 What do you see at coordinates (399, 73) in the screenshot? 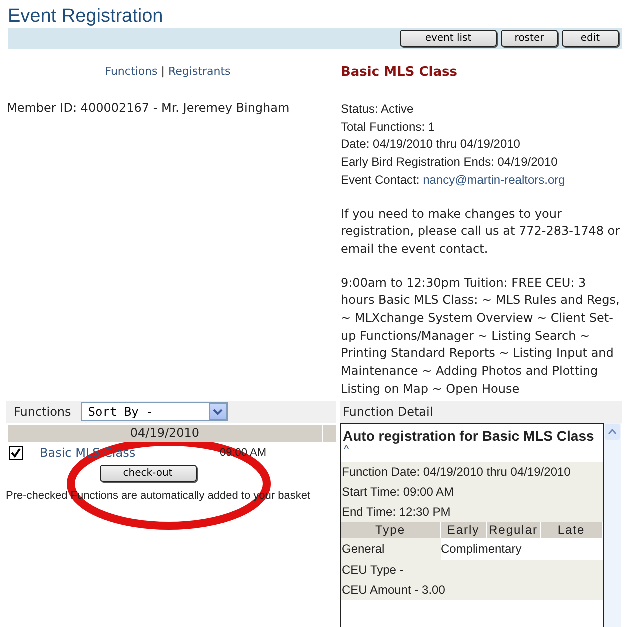
I see `event-name: Basic MLS Class` at bounding box center [399, 73].